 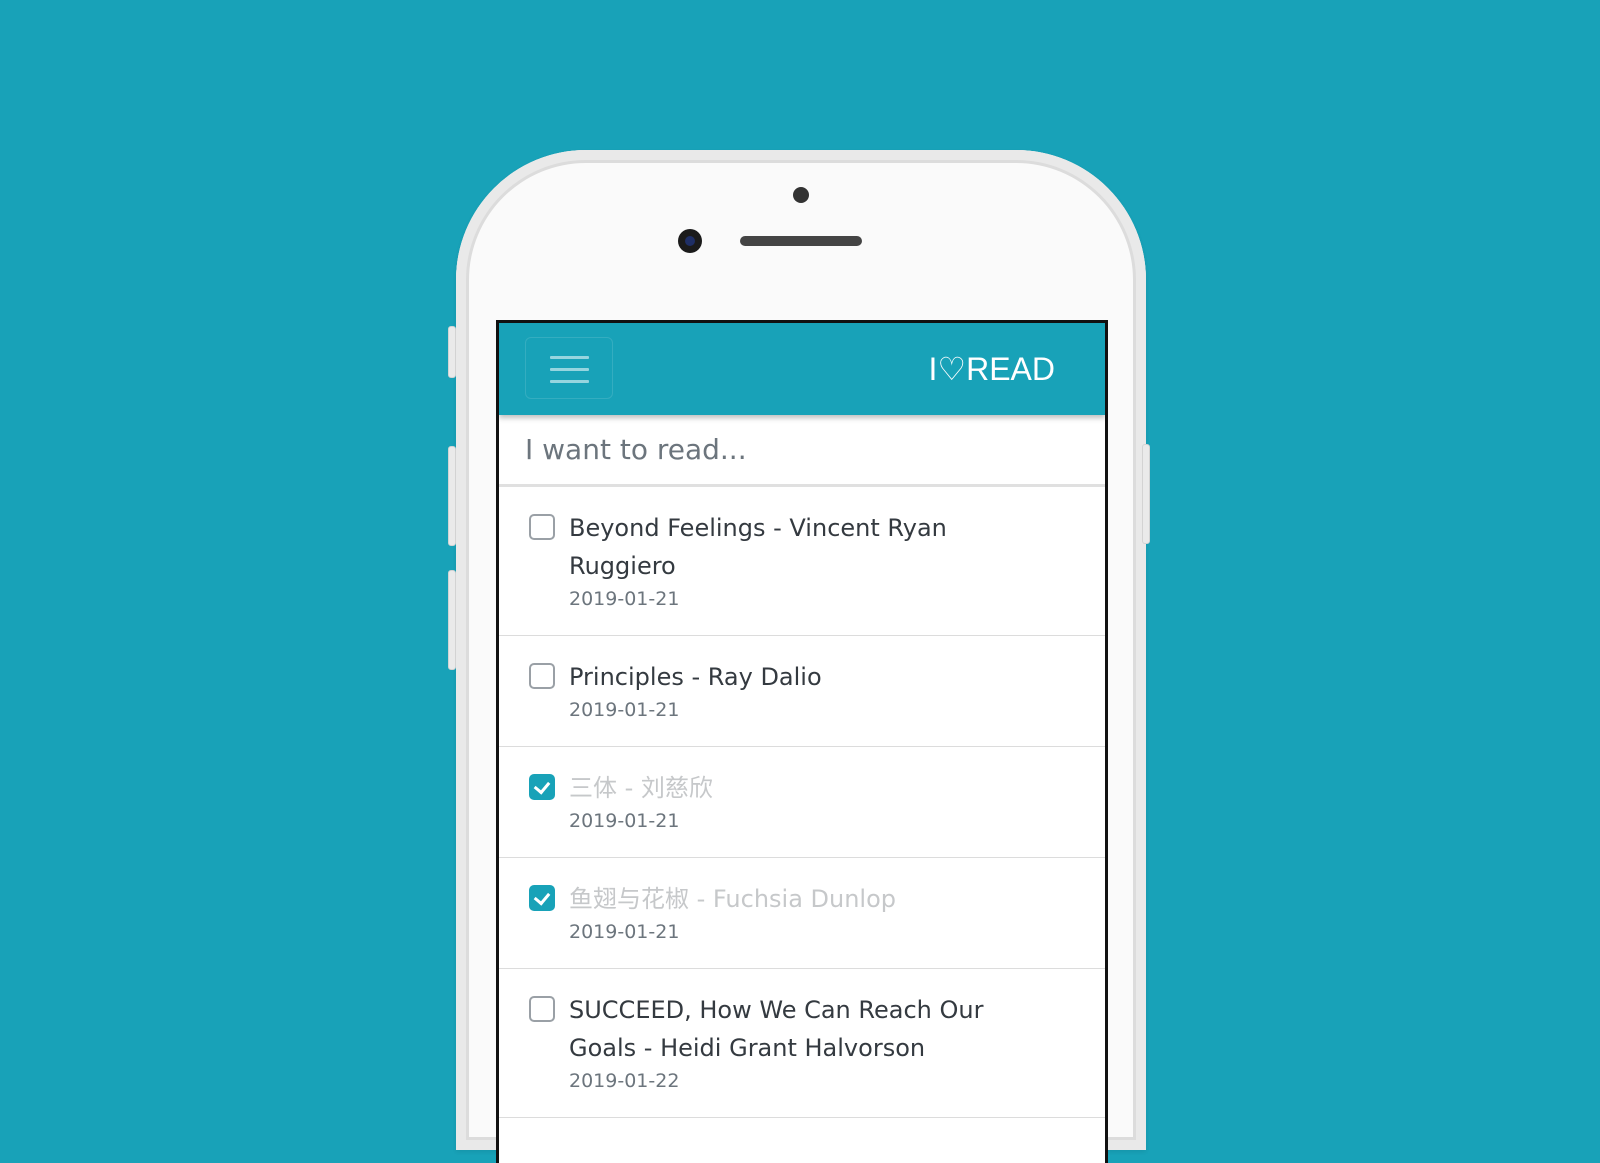 I want to click on heart-icon: ♡, so click(x=952, y=369).